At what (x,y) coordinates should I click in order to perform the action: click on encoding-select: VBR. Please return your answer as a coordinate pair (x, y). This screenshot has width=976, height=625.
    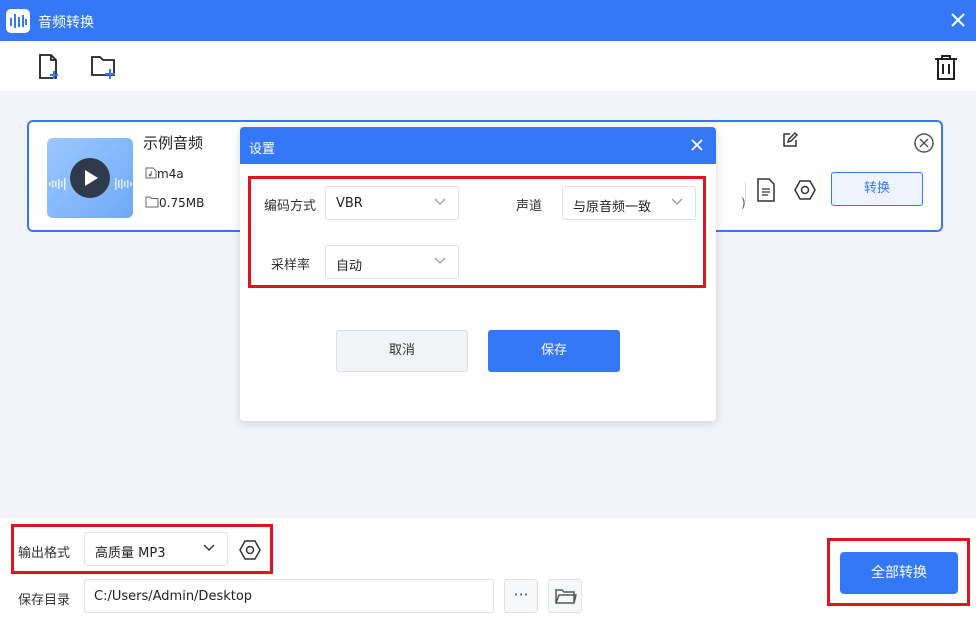
    Looking at the image, I should click on (392, 203).